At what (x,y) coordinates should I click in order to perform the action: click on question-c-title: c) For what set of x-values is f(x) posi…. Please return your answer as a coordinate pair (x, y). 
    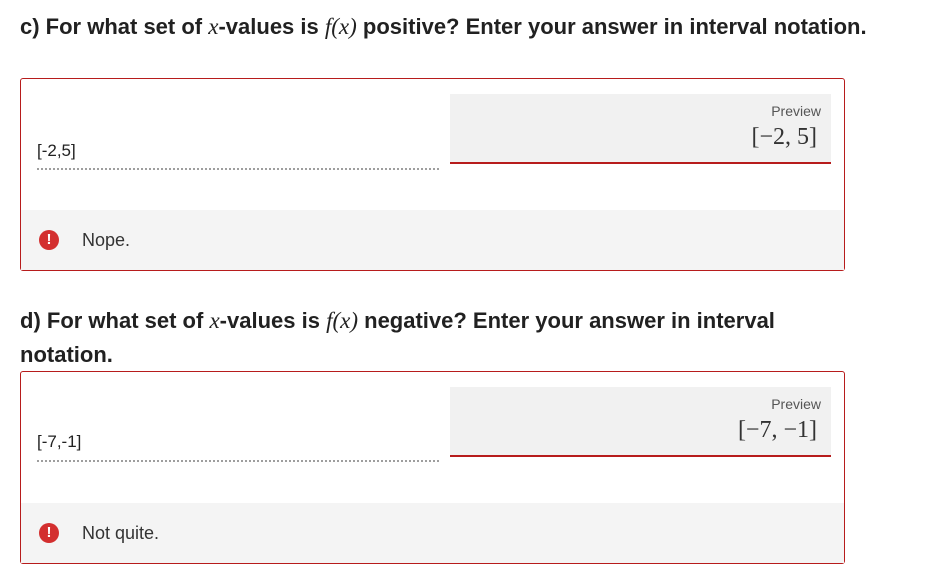
    Looking at the image, I should click on (450, 27).